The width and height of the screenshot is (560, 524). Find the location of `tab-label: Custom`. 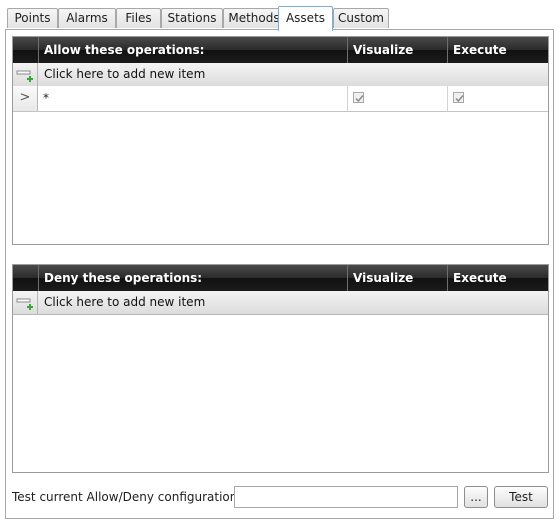

tab-label: Custom is located at coordinates (361, 18).